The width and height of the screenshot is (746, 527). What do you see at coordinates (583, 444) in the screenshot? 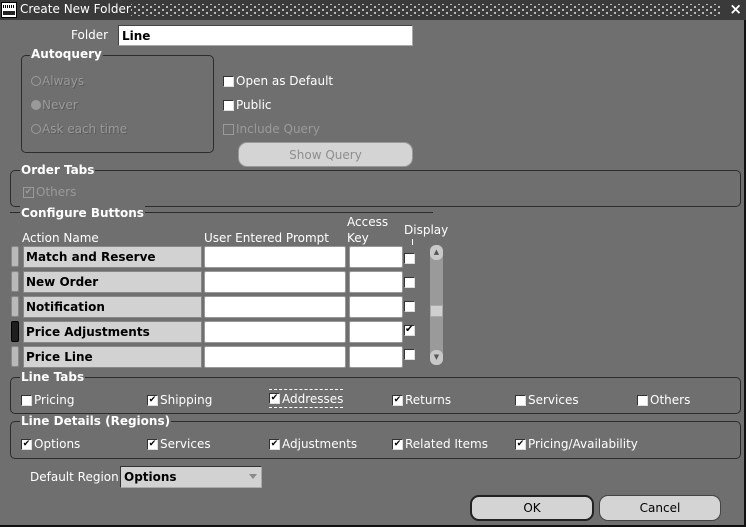
I see `line-detail-pricing-availability-label: Pricing/Availability` at bounding box center [583, 444].